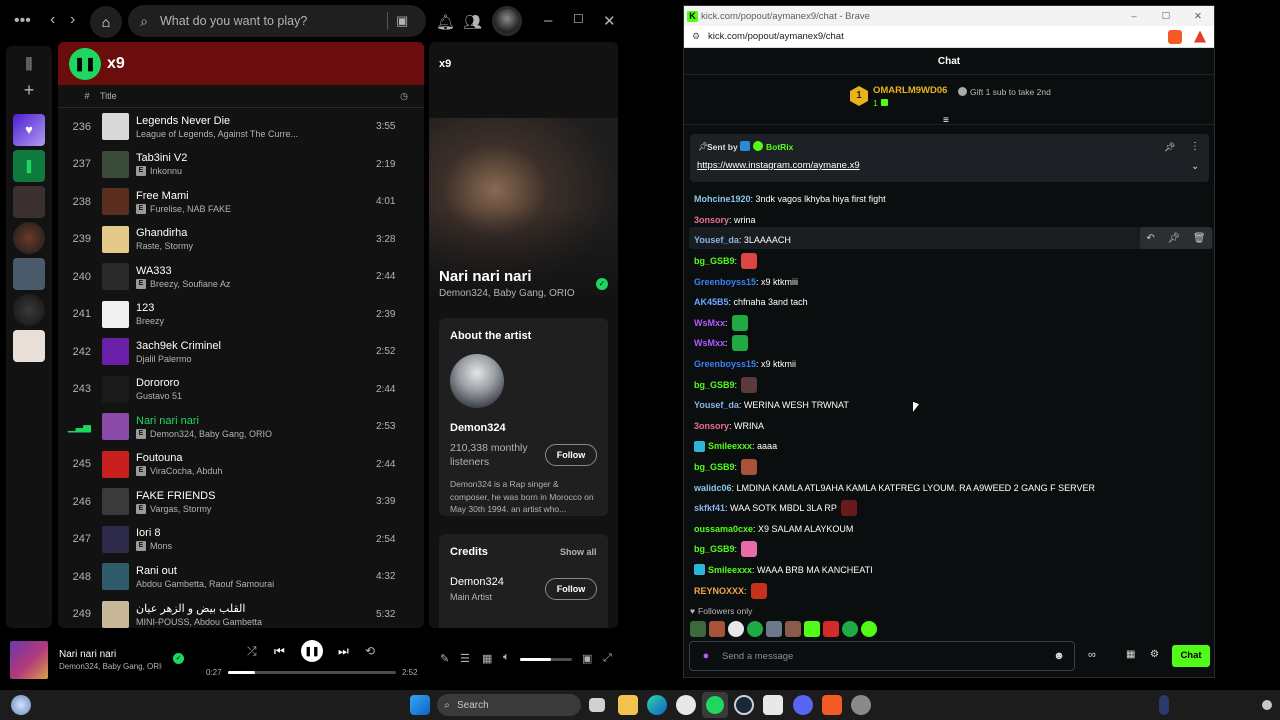 The width and height of the screenshot is (1280, 720). I want to click on settings-icon, so click(861, 705).